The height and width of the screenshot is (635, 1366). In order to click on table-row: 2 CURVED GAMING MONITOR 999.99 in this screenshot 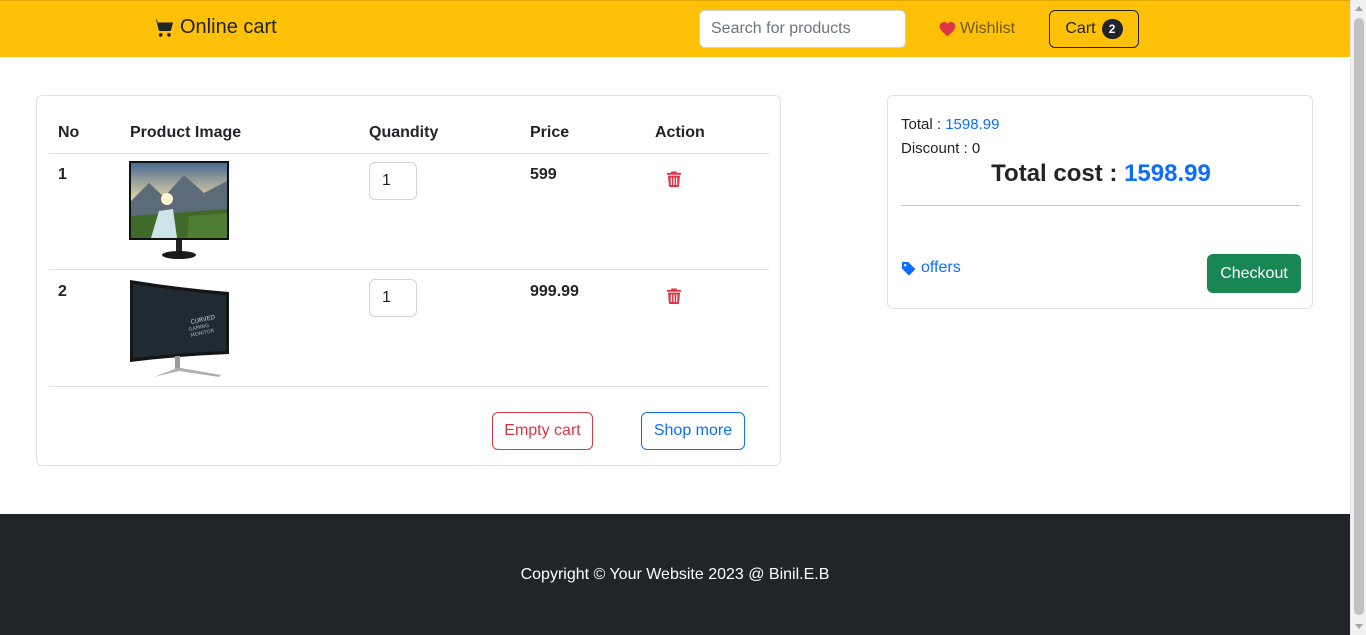, I will do `click(409, 328)`.